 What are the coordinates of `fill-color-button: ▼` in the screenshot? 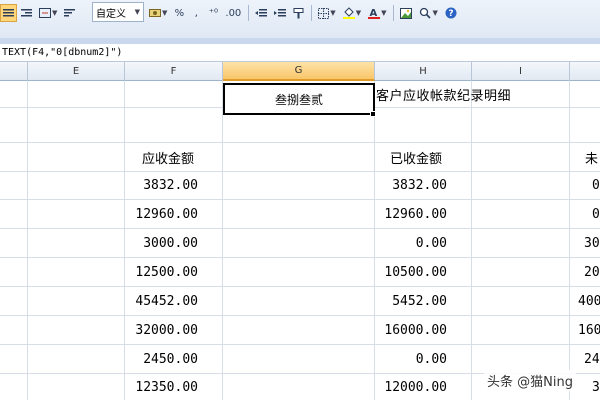 It's located at (352, 13).